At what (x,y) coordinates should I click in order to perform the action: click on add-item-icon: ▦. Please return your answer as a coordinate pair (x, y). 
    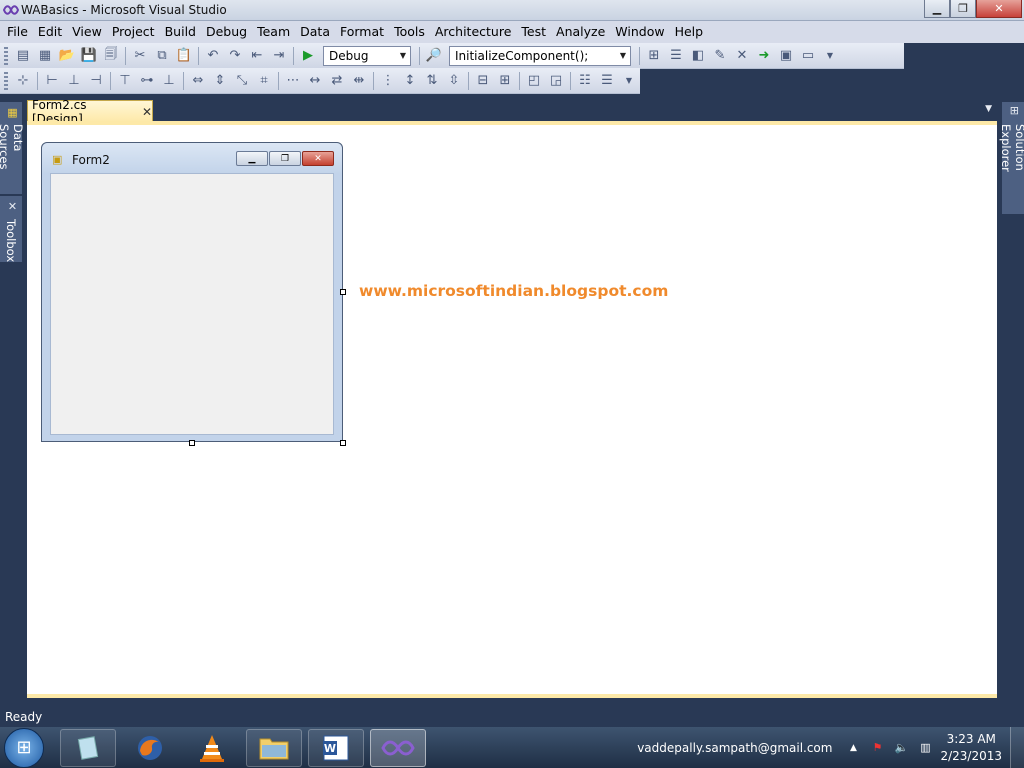
    Looking at the image, I should click on (45, 56).